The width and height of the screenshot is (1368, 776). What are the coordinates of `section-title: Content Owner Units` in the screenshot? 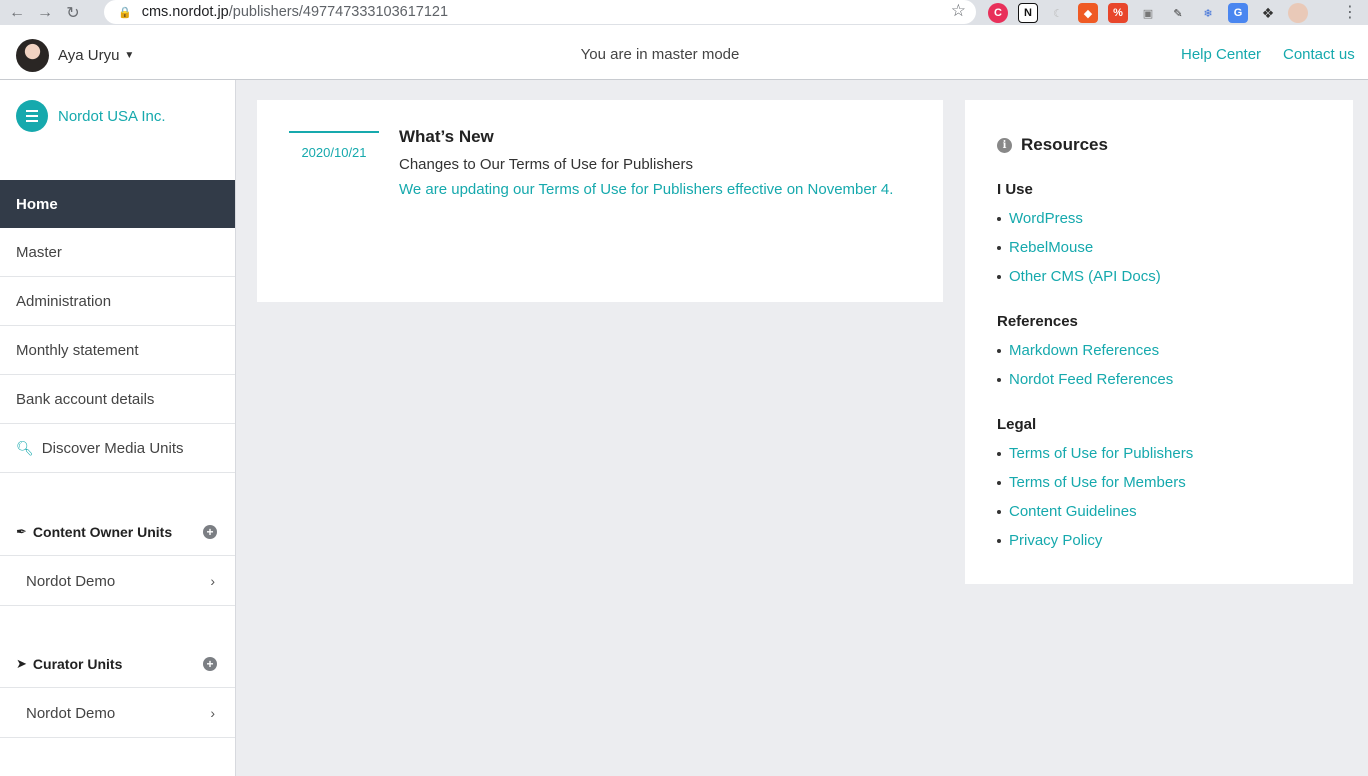 It's located at (102, 531).